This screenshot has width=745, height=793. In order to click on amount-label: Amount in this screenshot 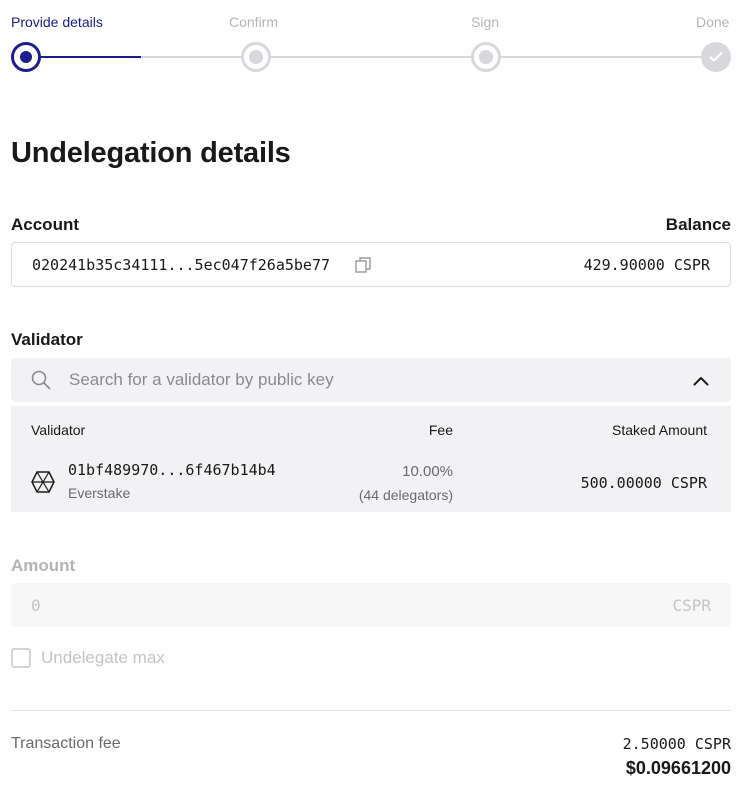, I will do `click(43, 565)`.